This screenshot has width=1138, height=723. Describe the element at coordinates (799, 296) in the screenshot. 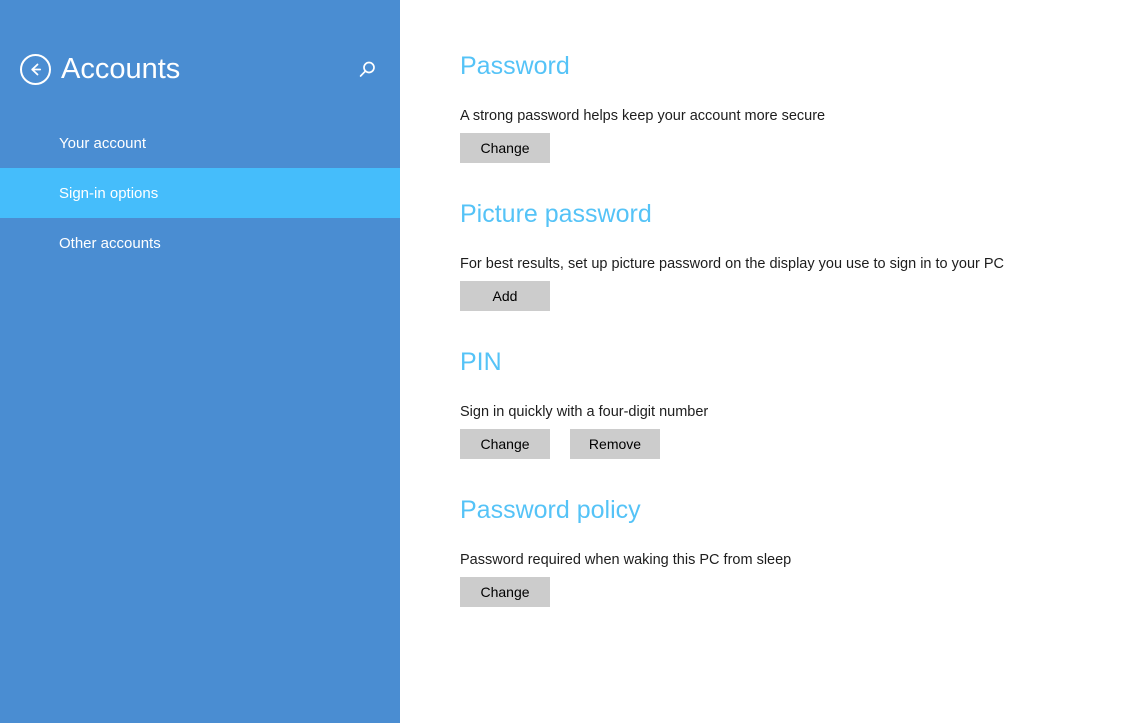

I see `button-row: Add` at that location.